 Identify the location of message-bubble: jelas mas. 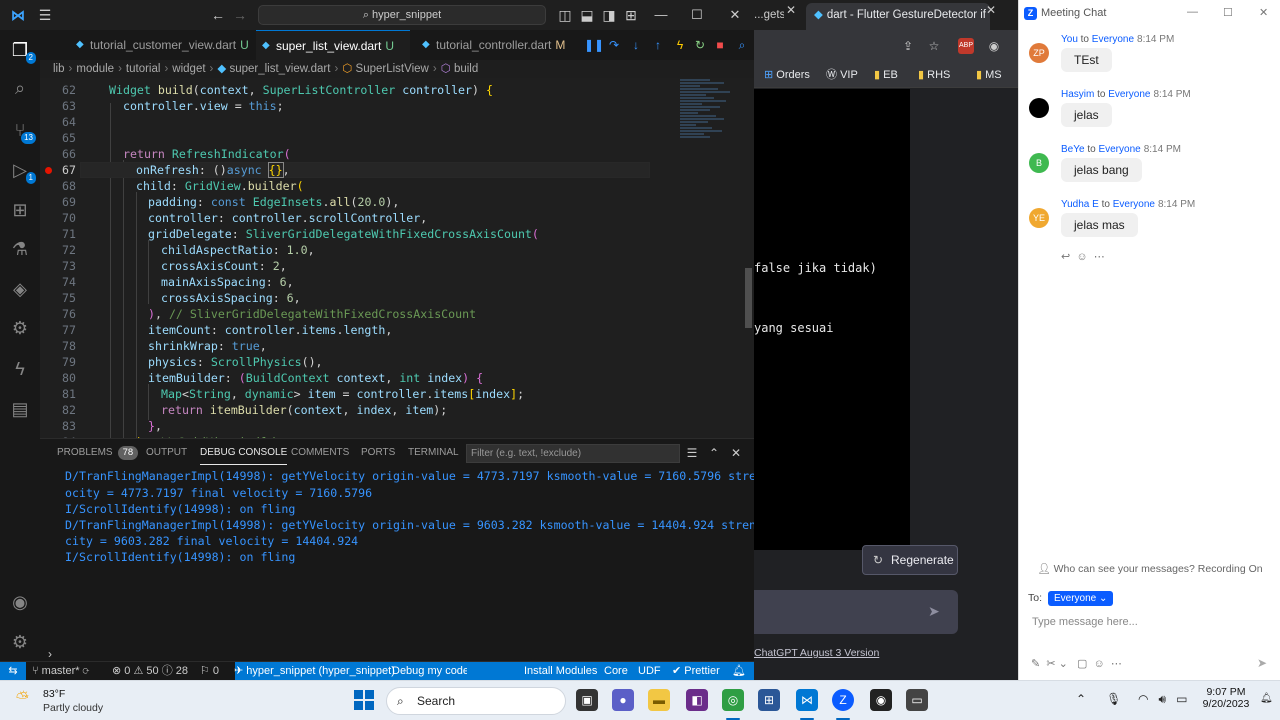
(1099, 225).